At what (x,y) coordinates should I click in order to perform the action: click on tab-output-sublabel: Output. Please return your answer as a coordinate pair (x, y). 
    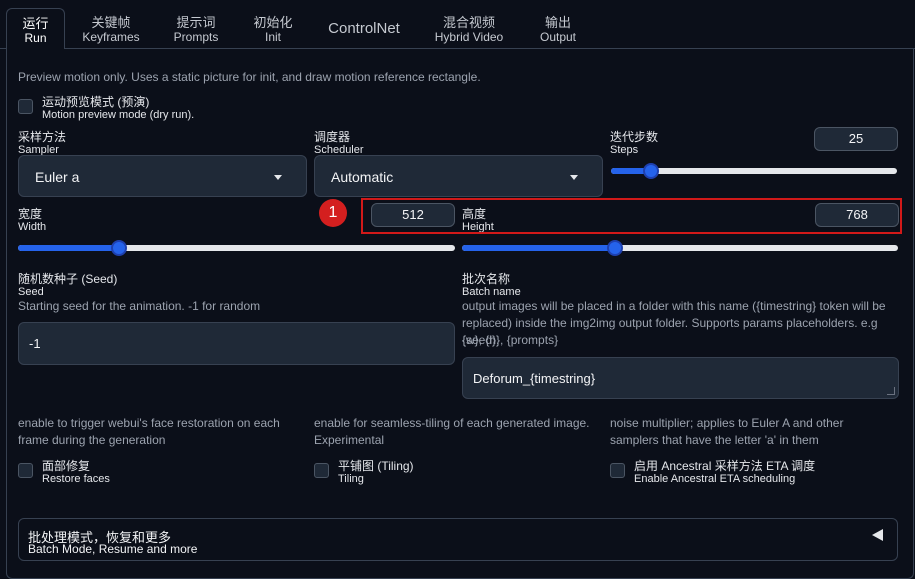
    Looking at the image, I should click on (558, 37).